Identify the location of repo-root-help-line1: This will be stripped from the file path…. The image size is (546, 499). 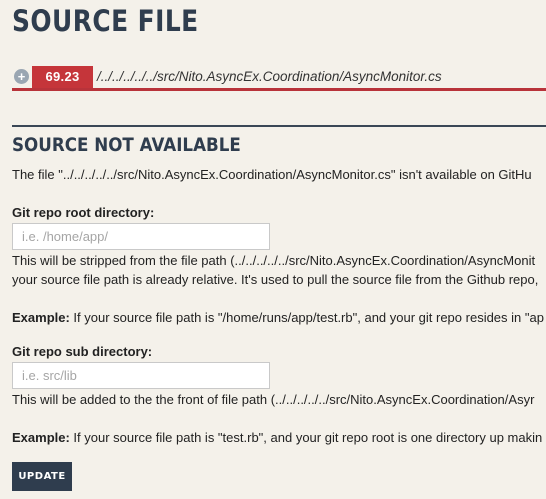
(274, 260).